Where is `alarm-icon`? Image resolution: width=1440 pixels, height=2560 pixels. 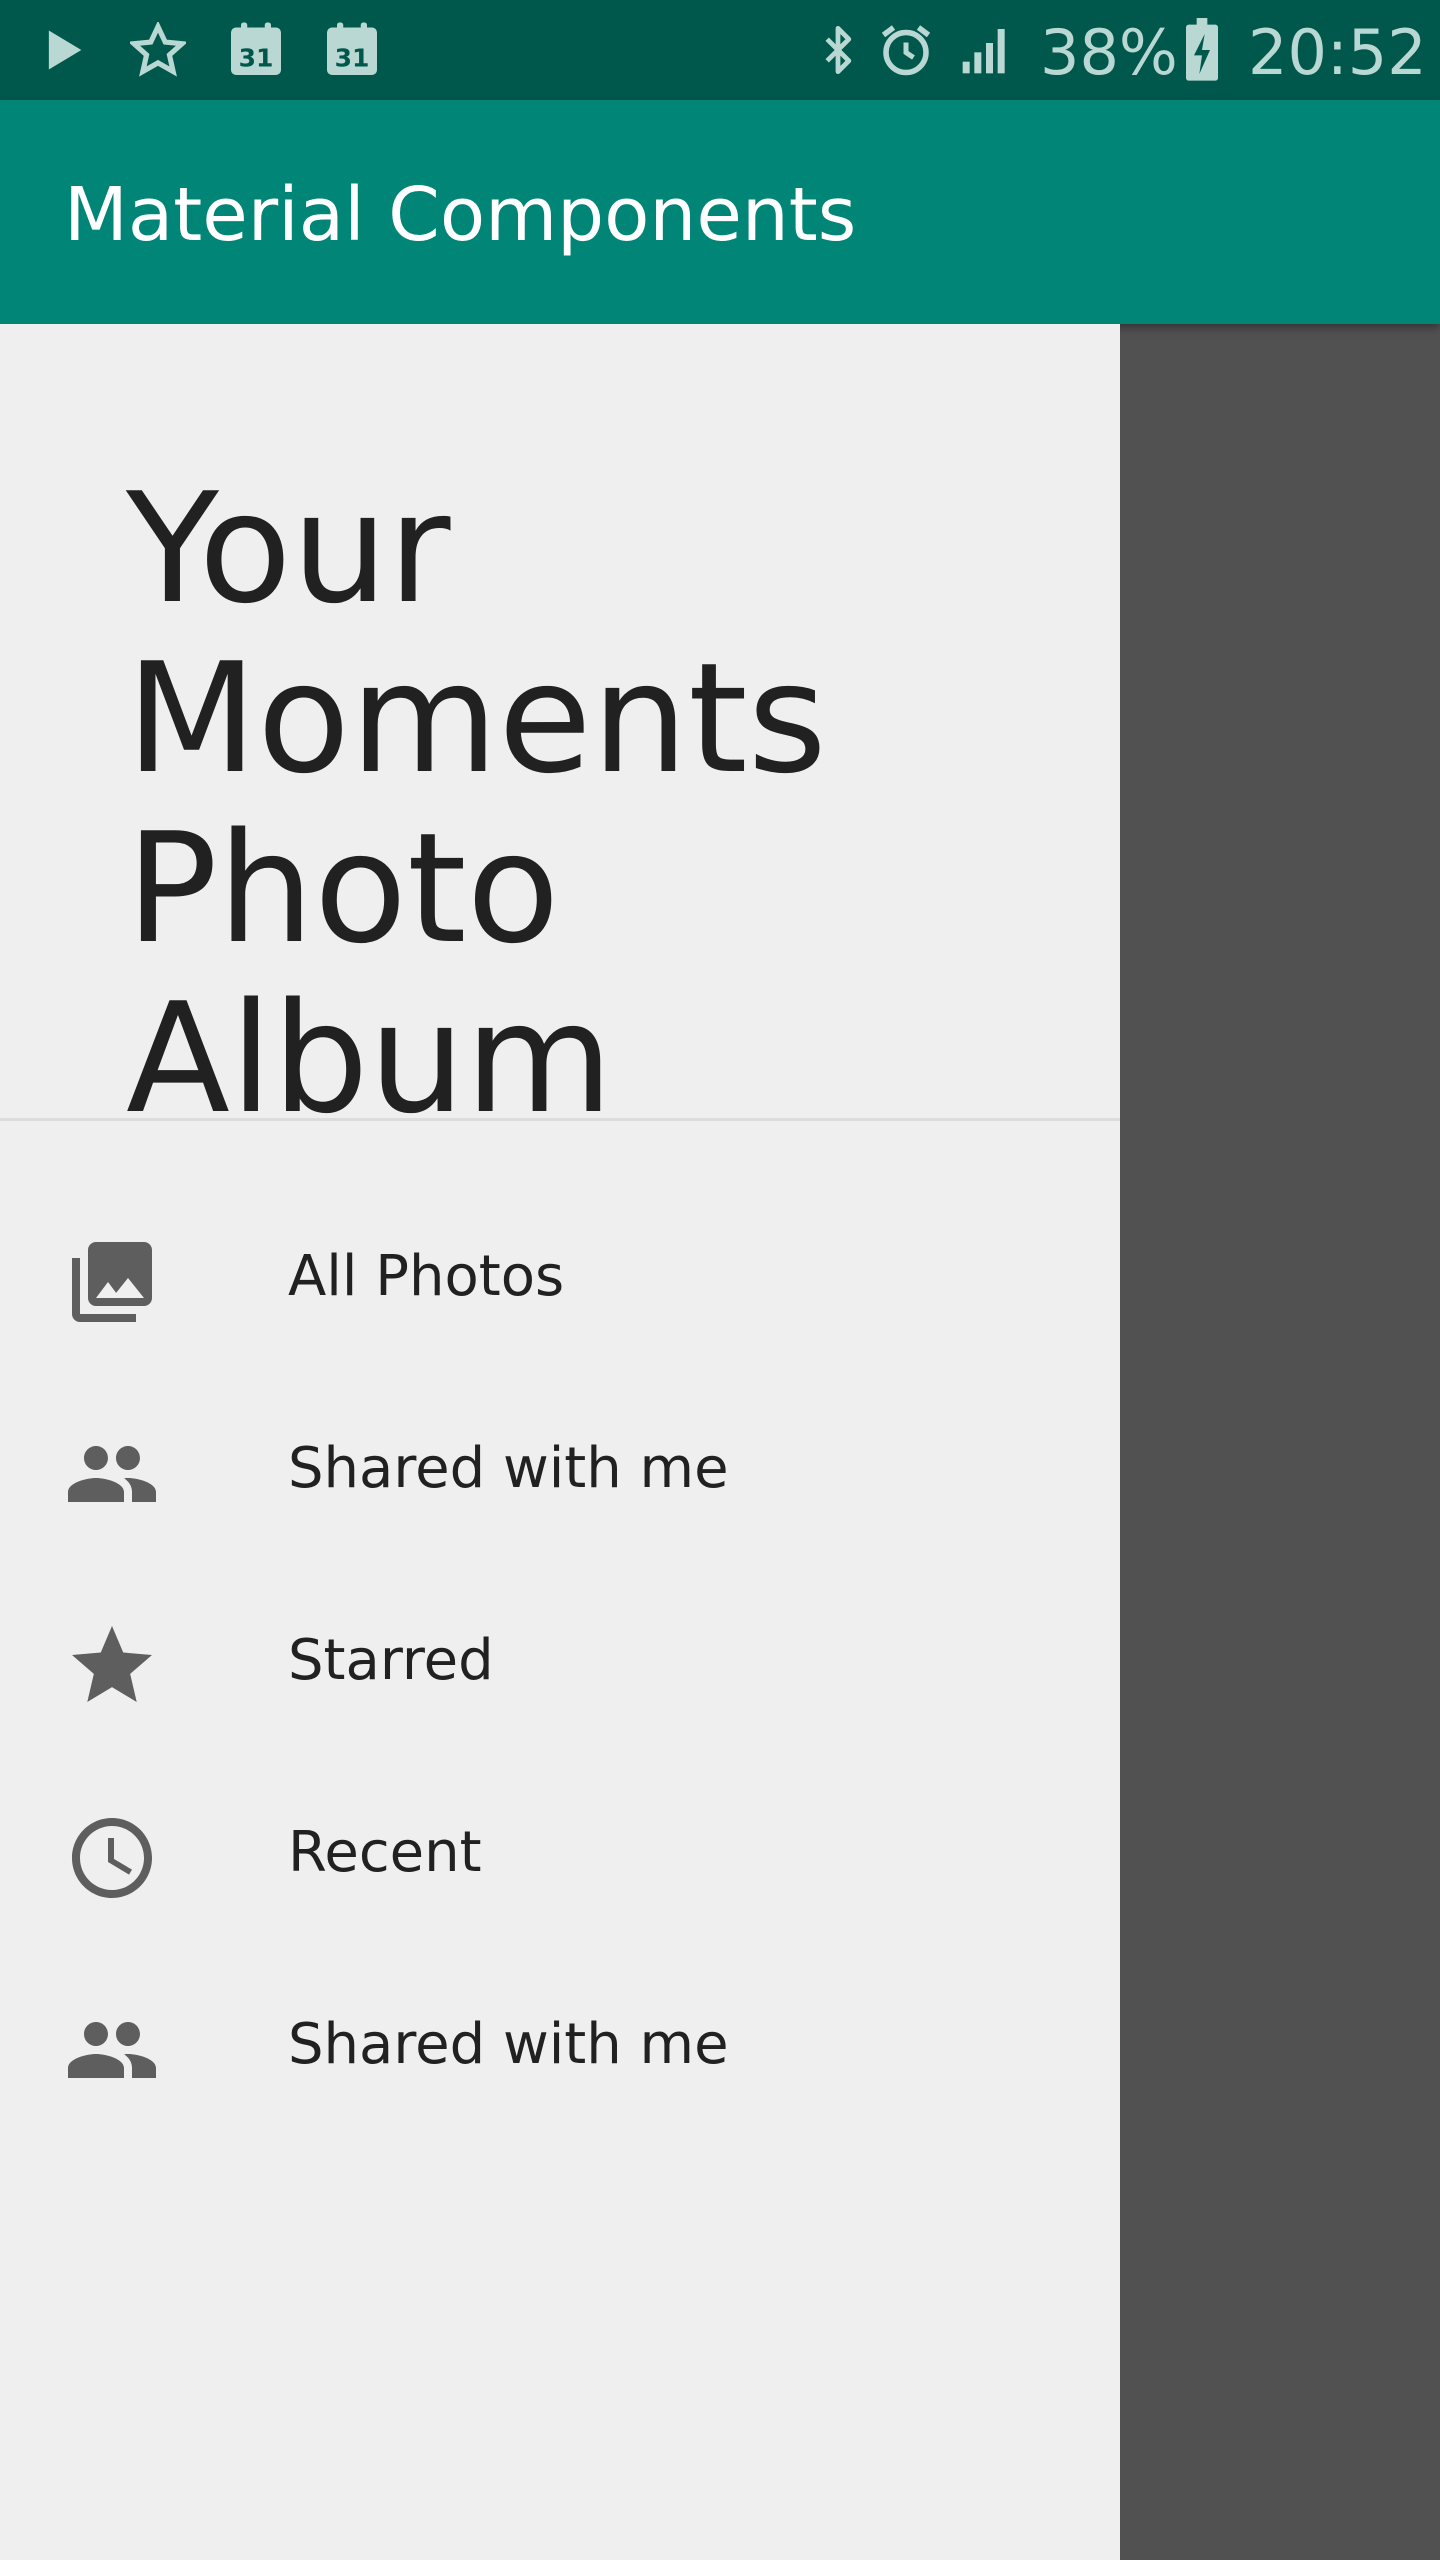
alarm-icon is located at coordinates (906, 50).